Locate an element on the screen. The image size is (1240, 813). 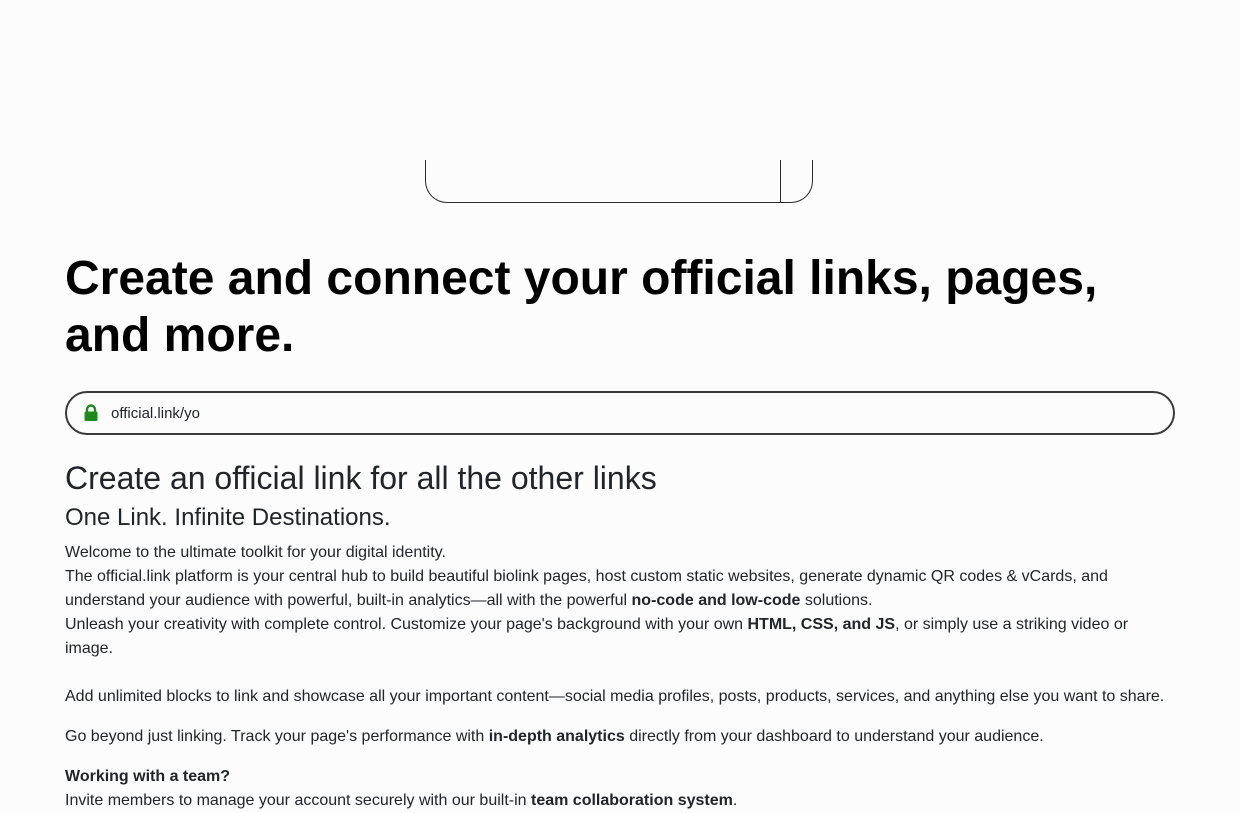
platform-text-bold: no-code and low-code is located at coordinates (716, 600).